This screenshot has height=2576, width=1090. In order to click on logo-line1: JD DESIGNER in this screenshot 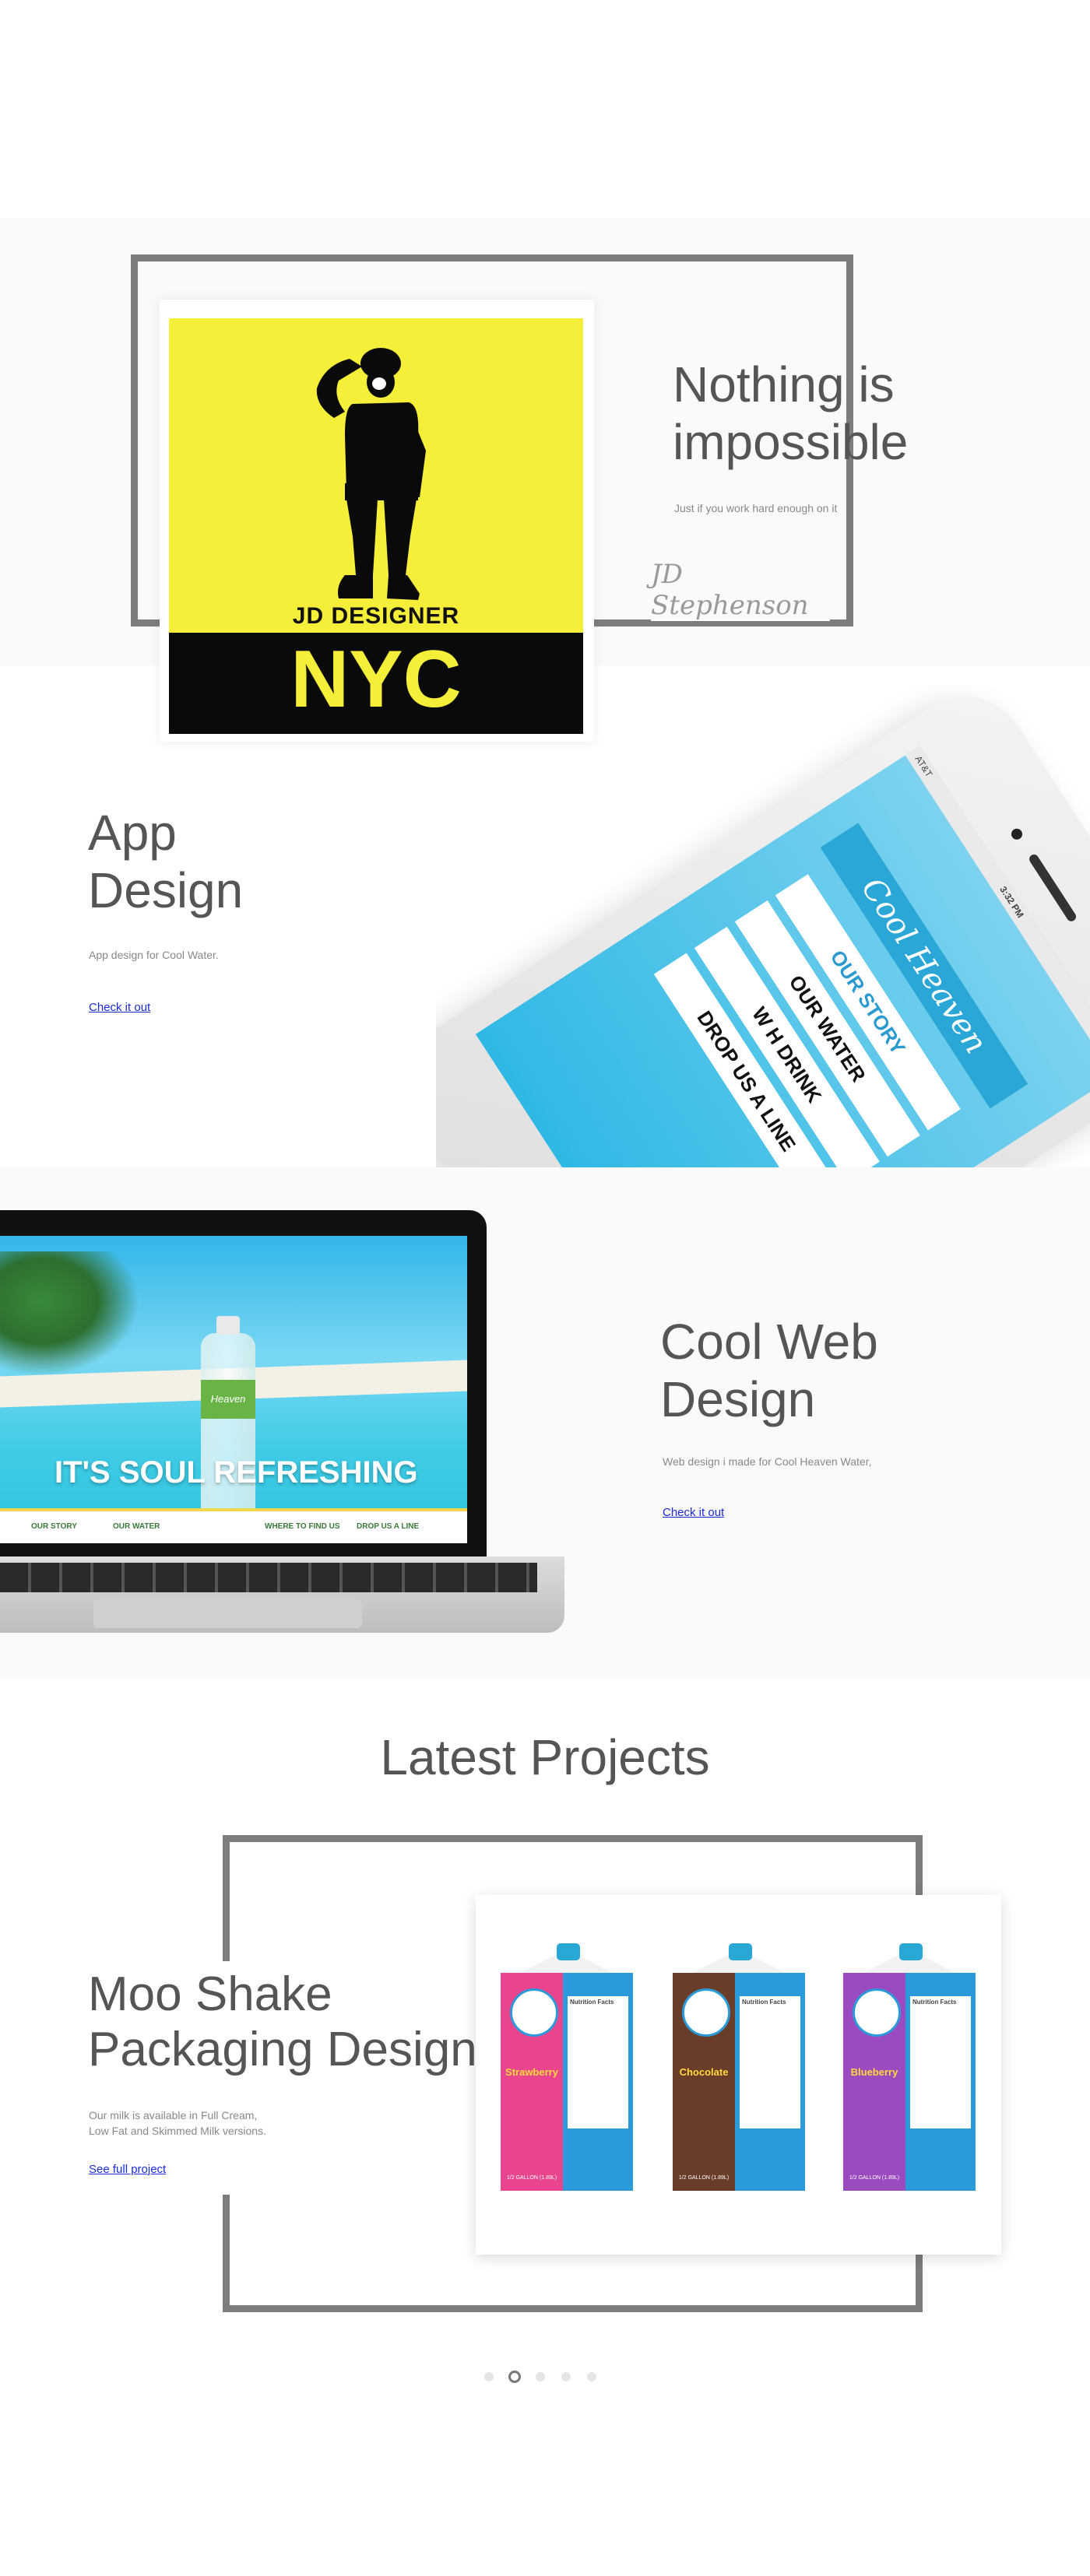, I will do `click(376, 616)`.